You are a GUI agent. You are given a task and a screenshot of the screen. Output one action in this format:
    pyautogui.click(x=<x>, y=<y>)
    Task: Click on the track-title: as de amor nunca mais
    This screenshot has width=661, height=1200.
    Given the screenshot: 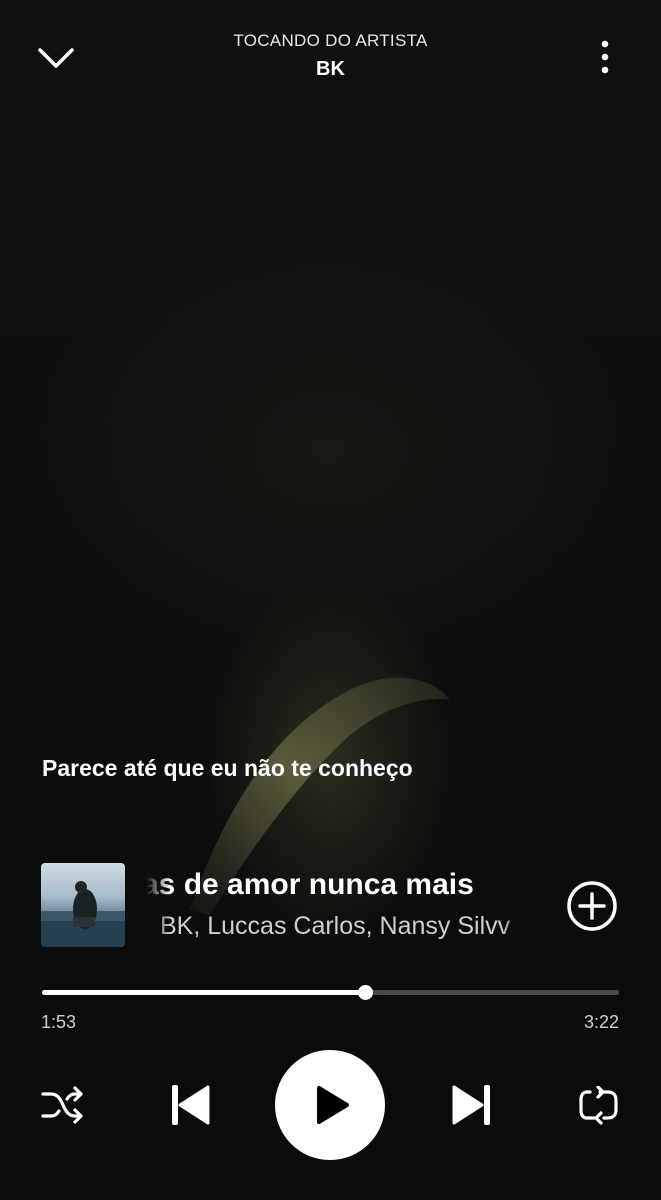 What is the action you would take?
    pyautogui.click(x=310, y=884)
    